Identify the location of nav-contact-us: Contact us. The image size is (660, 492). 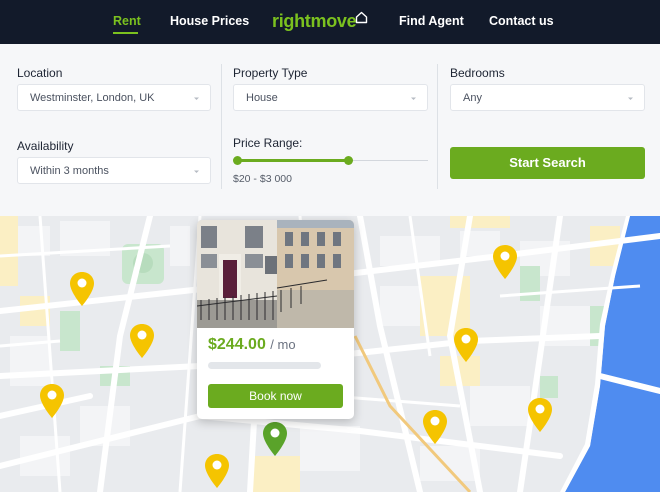
(521, 21).